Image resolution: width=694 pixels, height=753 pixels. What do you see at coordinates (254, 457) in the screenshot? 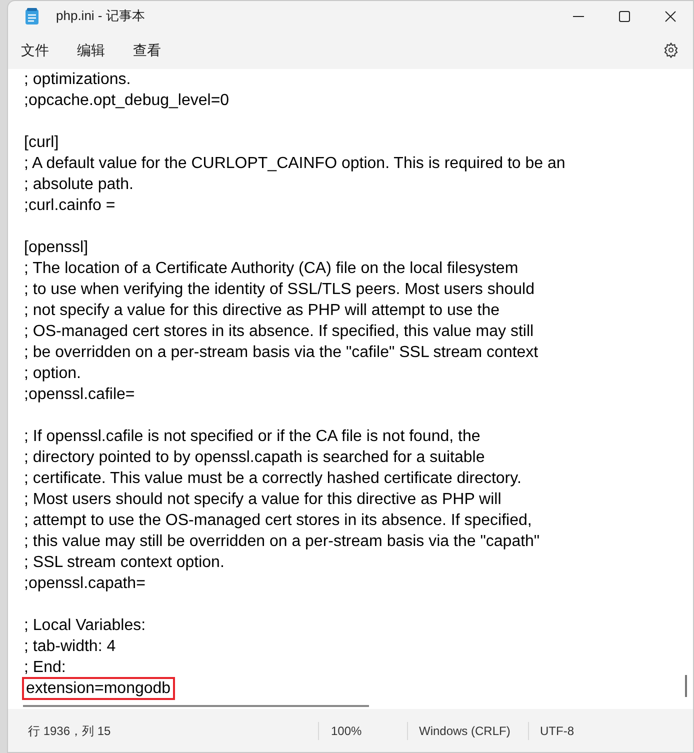
I see `text-line: ; directory pointed to by openssl.capath is searched for a suitable` at bounding box center [254, 457].